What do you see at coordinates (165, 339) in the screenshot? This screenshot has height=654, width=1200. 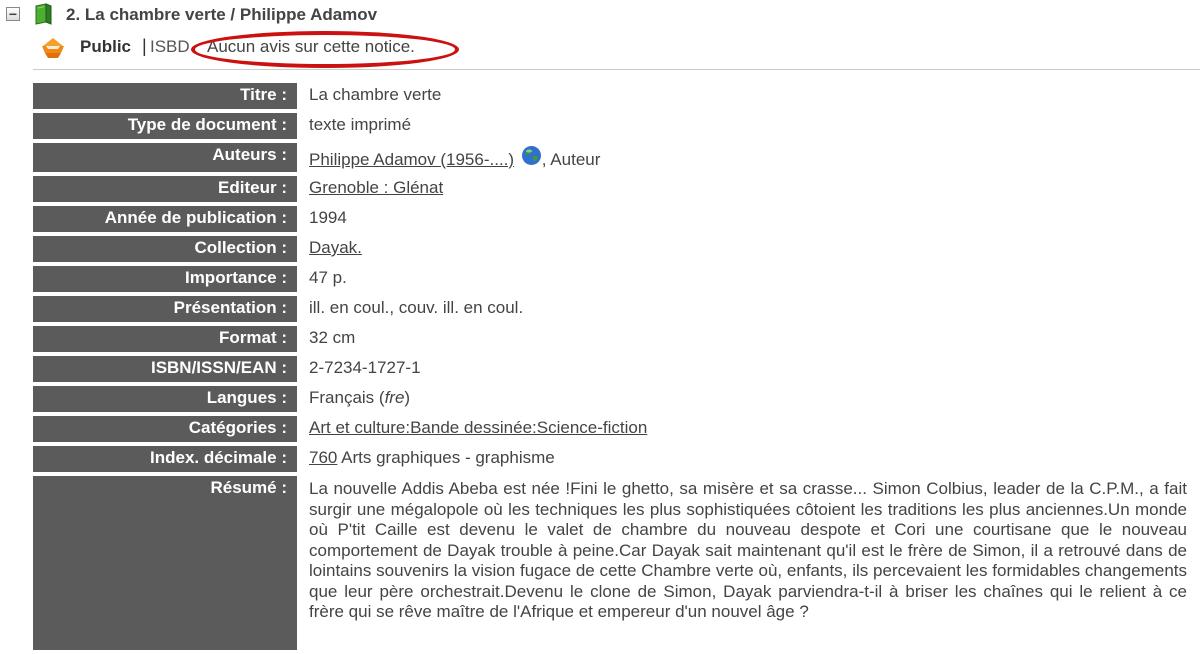 I see `label-format: Format :` at bounding box center [165, 339].